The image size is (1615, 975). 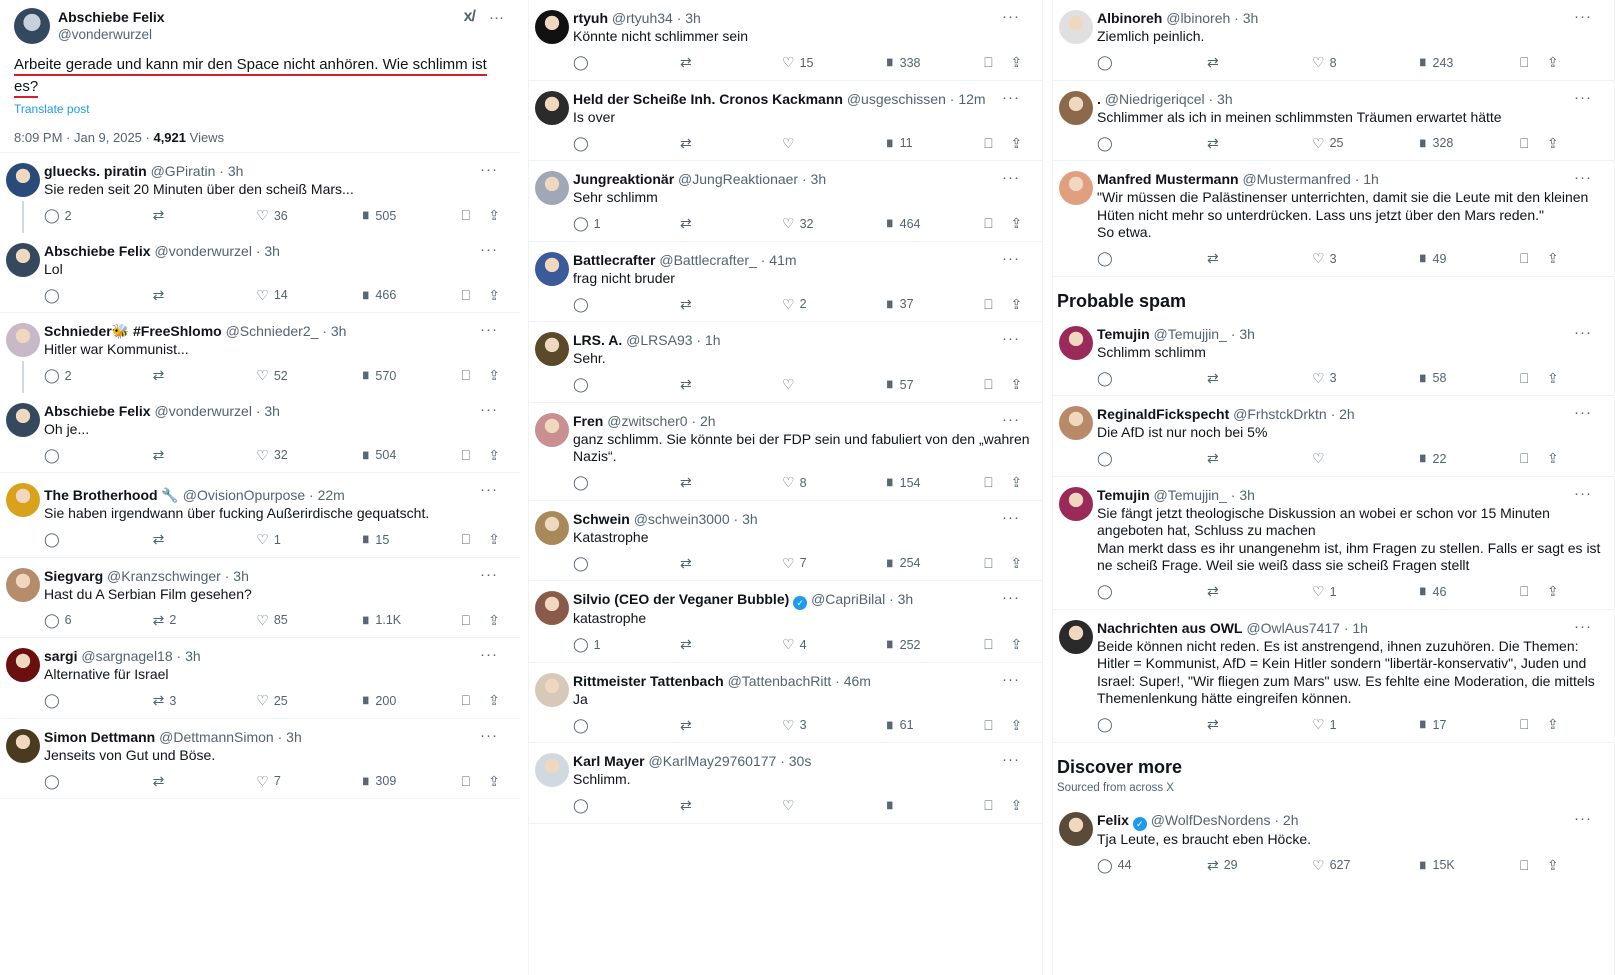 I want to click on like-button: ♡ 1, so click(x=1364, y=724).